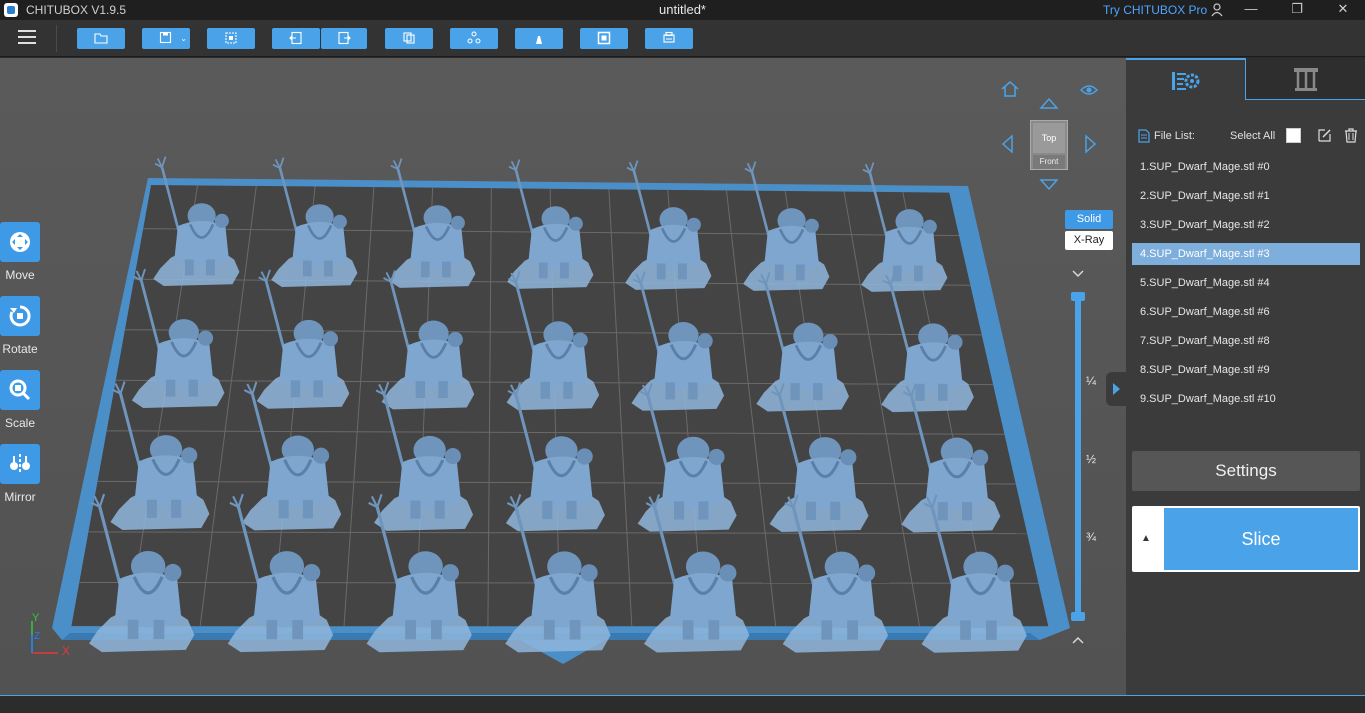 This screenshot has width=1365, height=713. I want to click on tab-supports, so click(1305, 79).